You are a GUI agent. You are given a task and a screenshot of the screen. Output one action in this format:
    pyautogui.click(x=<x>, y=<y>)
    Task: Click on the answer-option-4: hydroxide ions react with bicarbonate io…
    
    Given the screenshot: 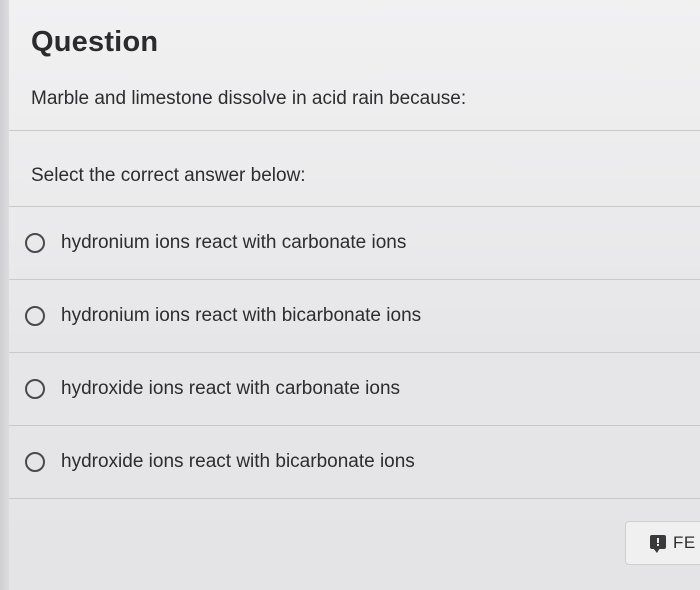 What is the action you would take?
    pyautogui.click(x=354, y=462)
    